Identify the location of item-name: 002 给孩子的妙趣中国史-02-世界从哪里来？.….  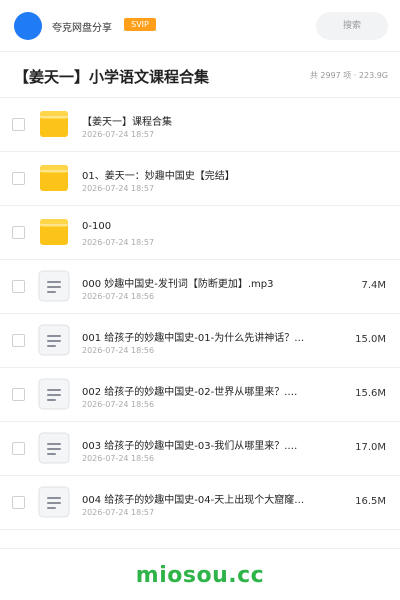
(211, 390).